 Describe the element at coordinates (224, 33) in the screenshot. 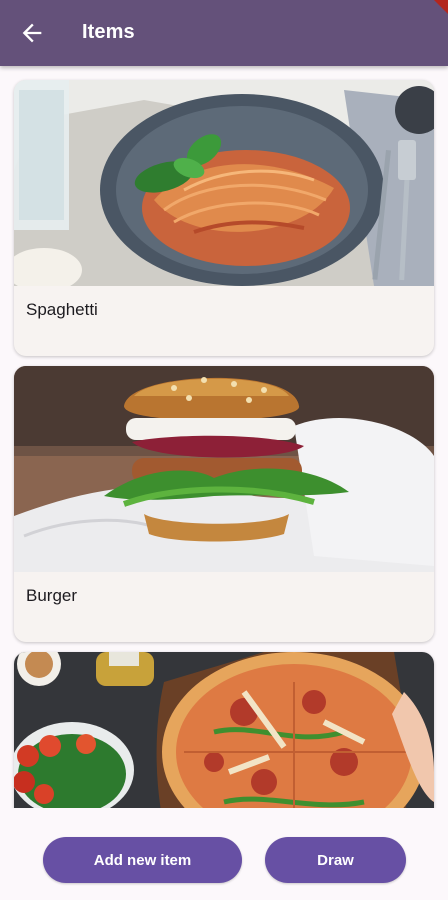

I see `app-bar: Items` at that location.